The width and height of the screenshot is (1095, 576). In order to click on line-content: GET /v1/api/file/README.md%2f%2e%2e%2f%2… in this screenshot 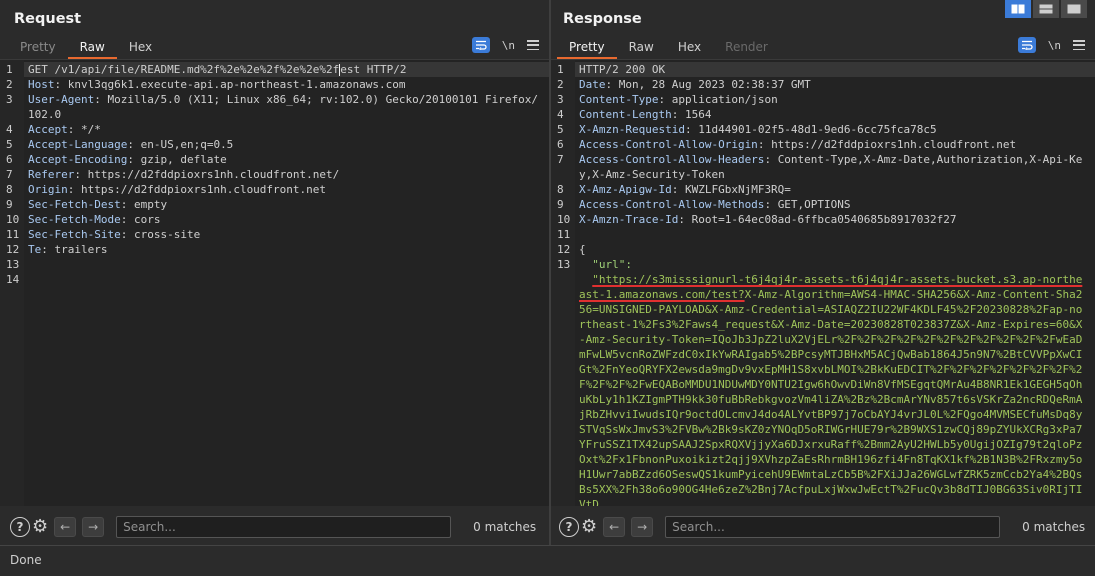, I will do `click(286, 69)`.